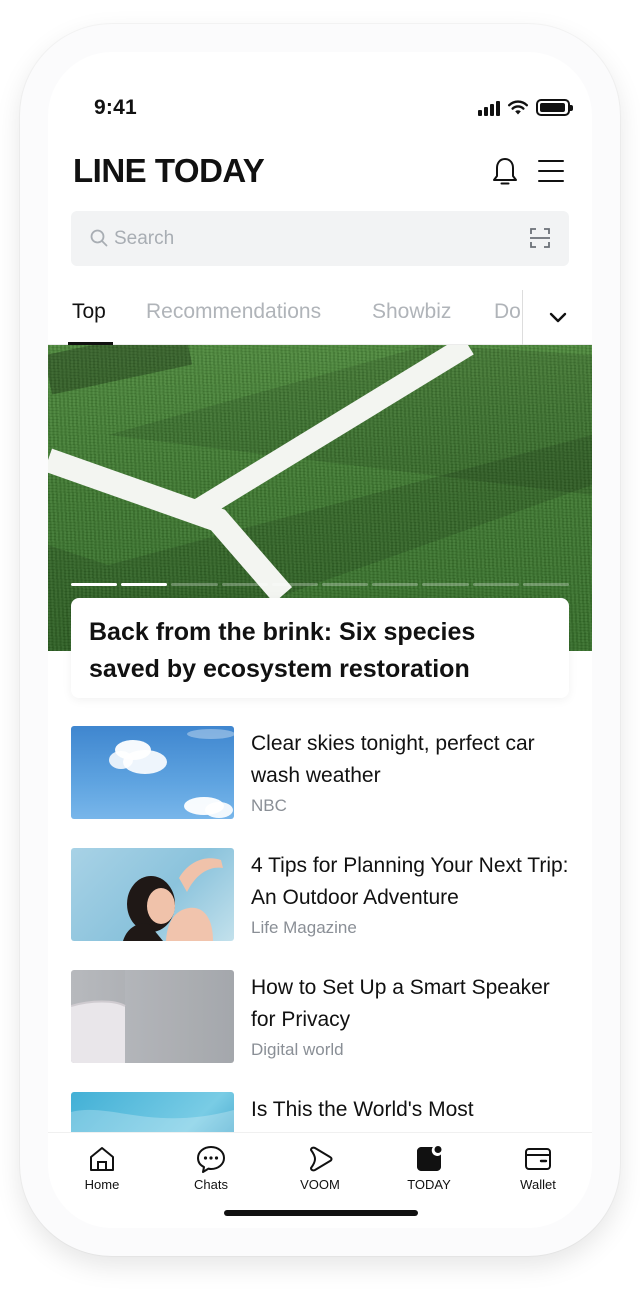 Image resolution: width=640 pixels, height=1300 pixels. What do you see at coordinates (152, 1016) in the screenshot?
I see `thumbnail-speaker` at bounding box center [152, 1016].